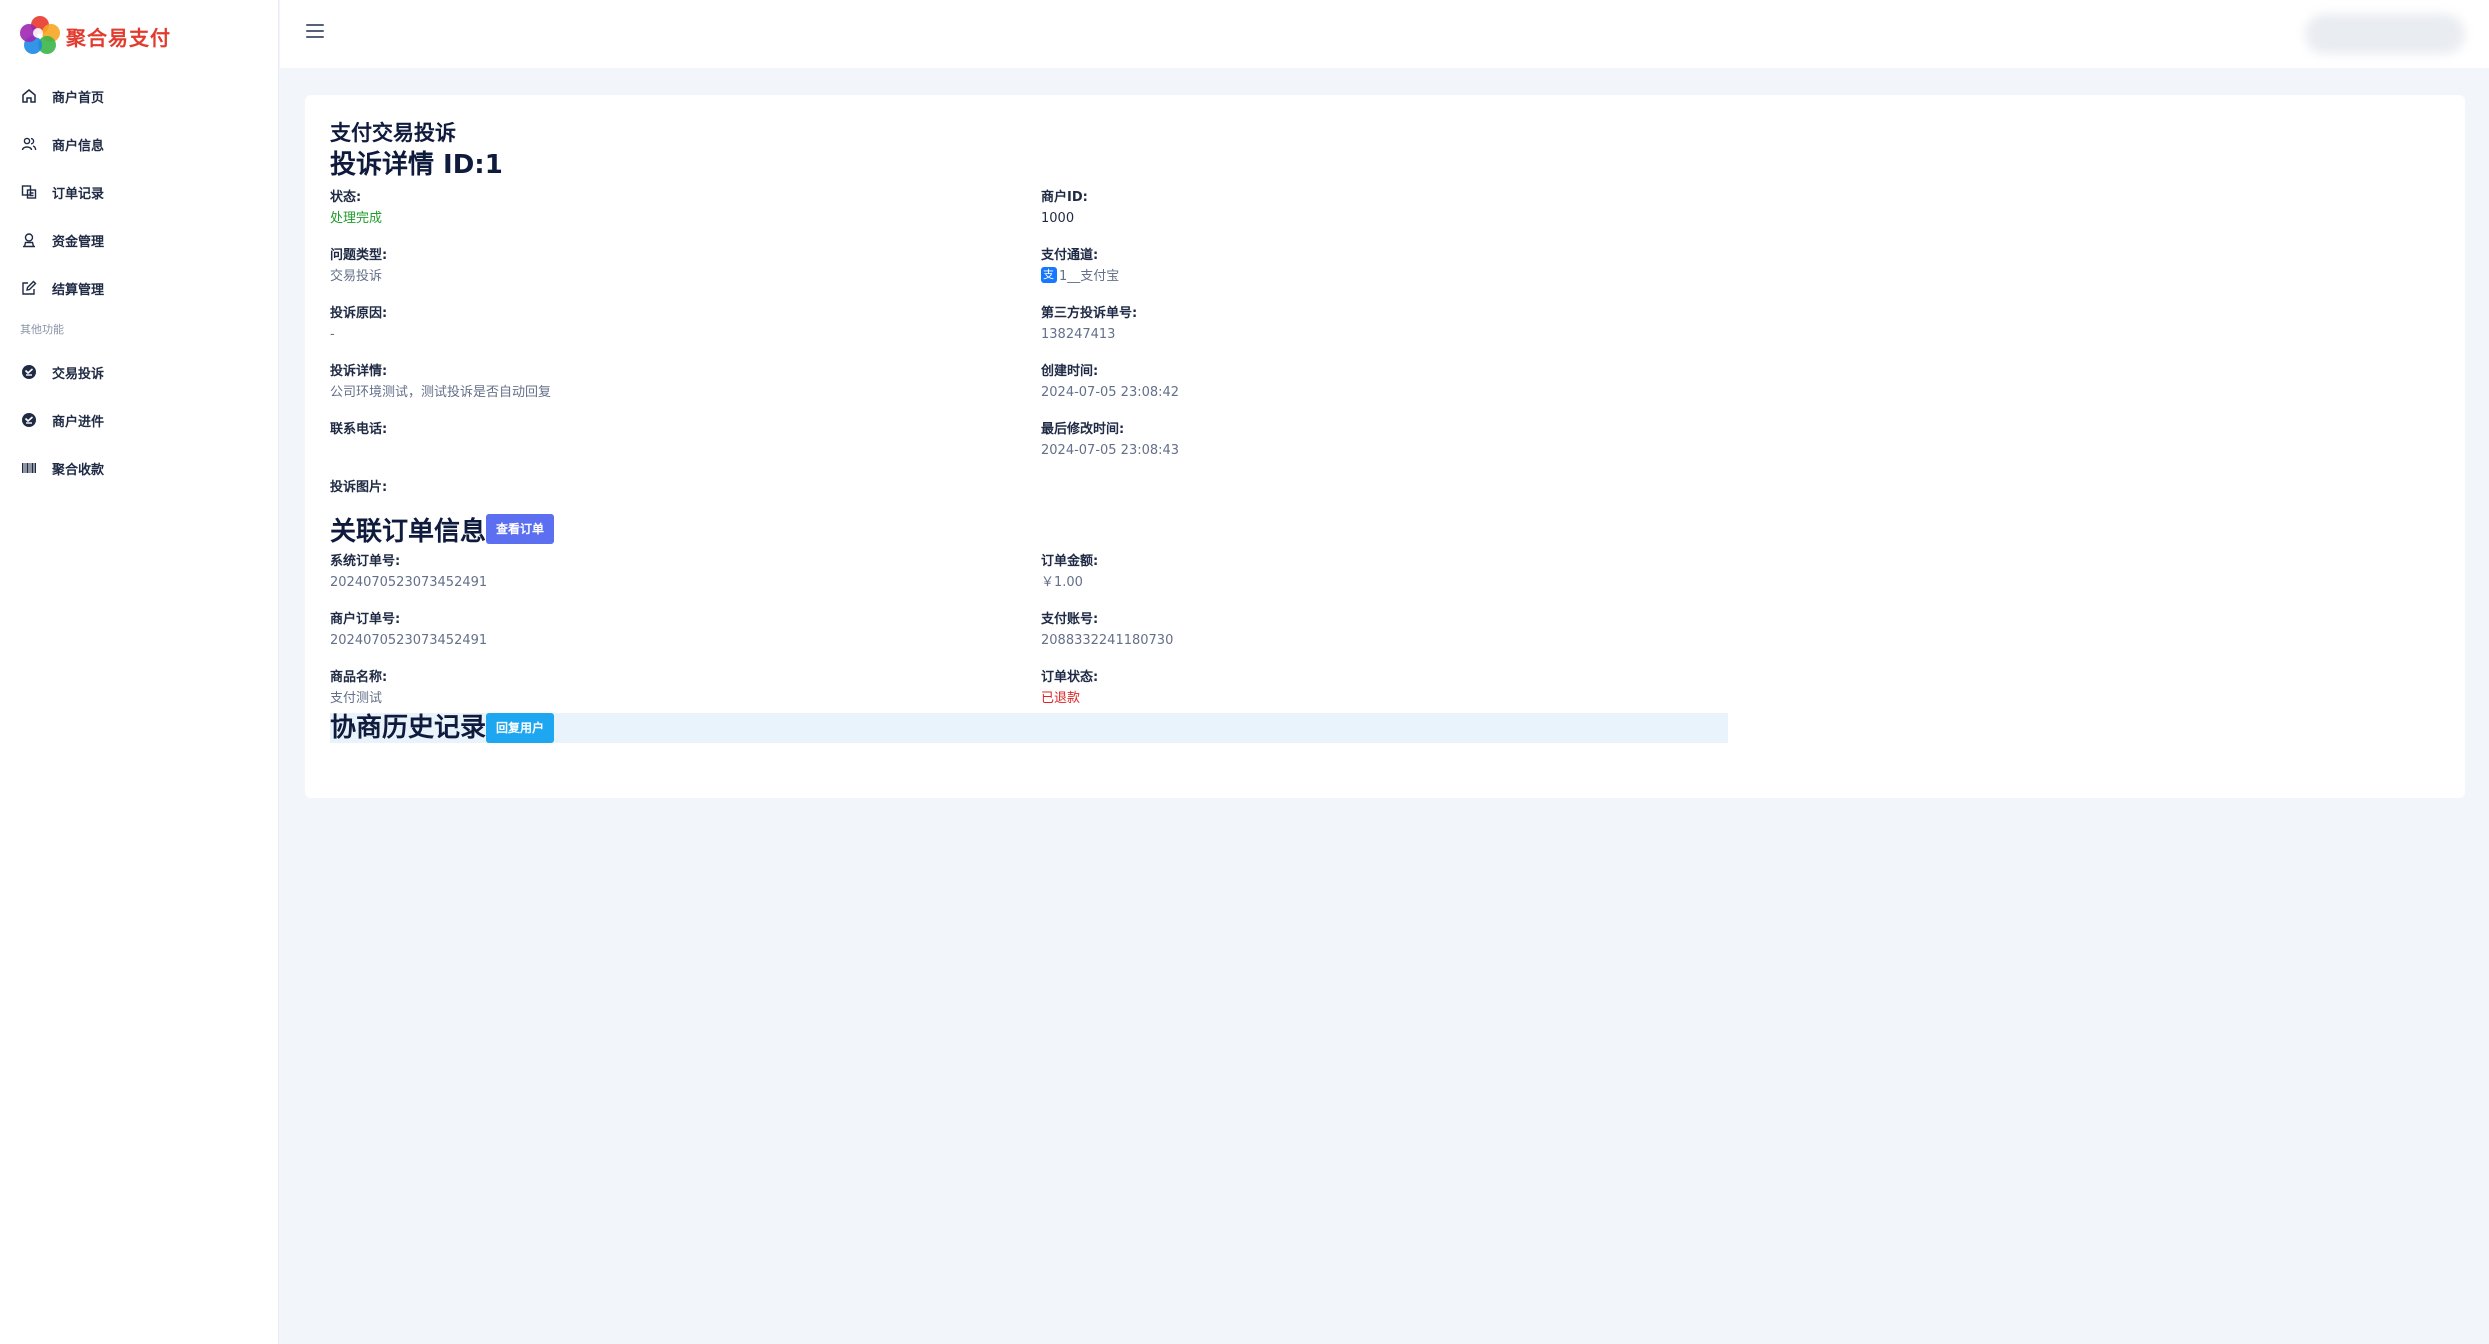 The image size is (2489, 1344). I want to click on field-status: 状态: 处理完成, so click(685, 212).